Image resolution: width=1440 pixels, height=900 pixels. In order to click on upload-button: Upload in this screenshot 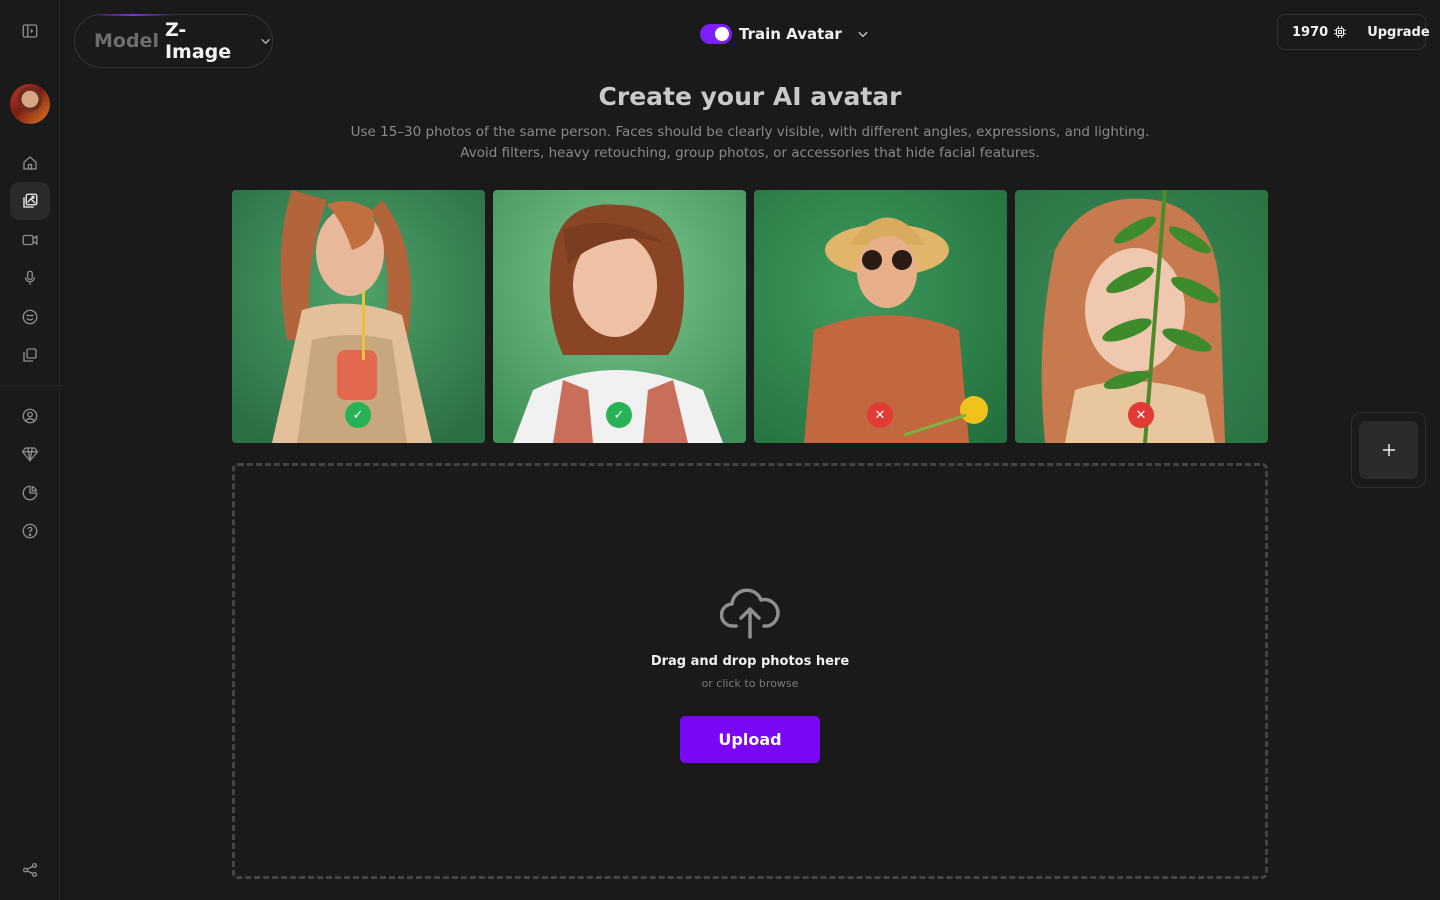, I will do `click(750, 739)`.